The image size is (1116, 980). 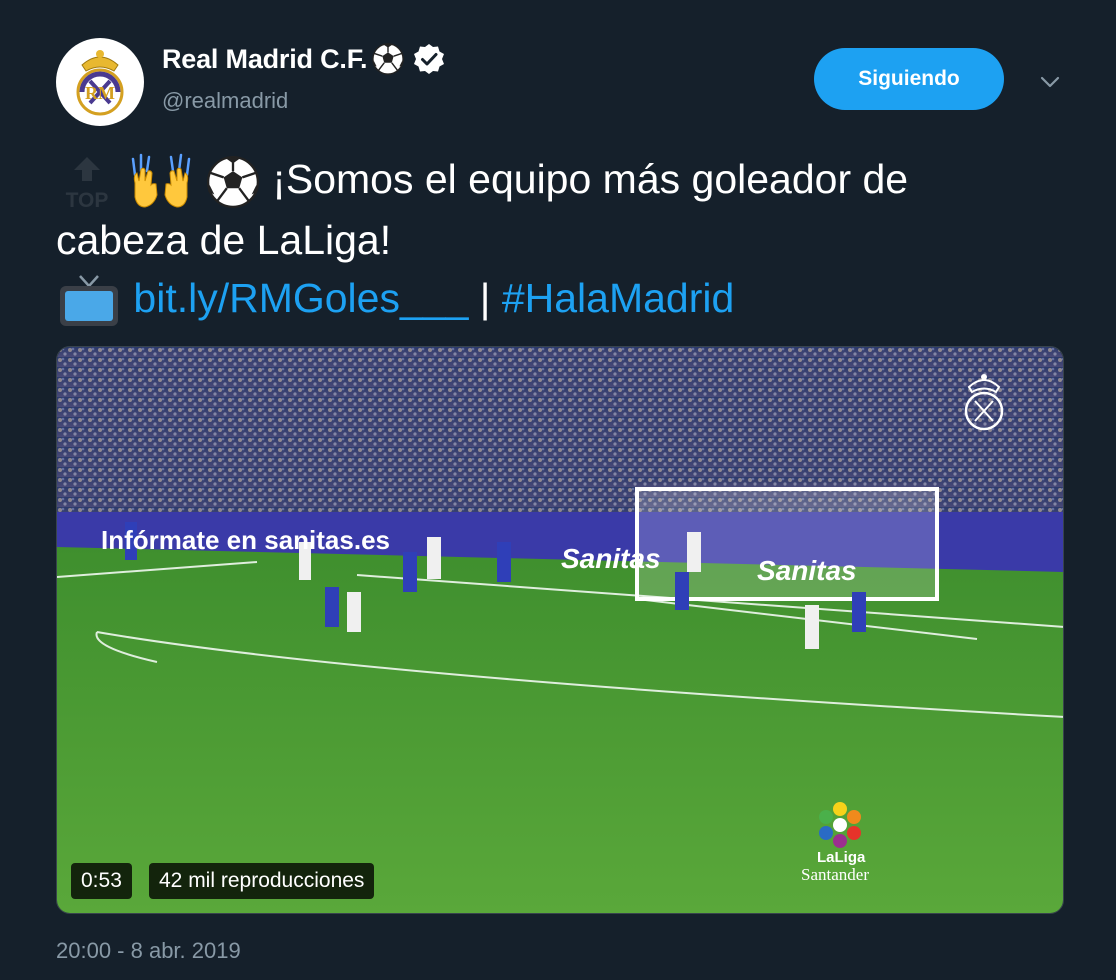 I want to click on handle: @realmadrid, so click(x=303, y=101).